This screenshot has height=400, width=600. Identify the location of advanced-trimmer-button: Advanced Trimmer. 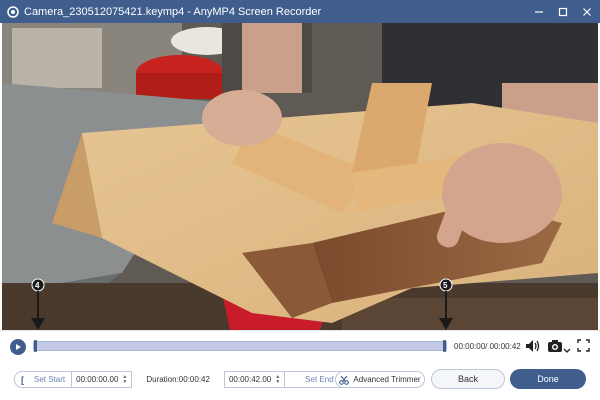
(380, 379).